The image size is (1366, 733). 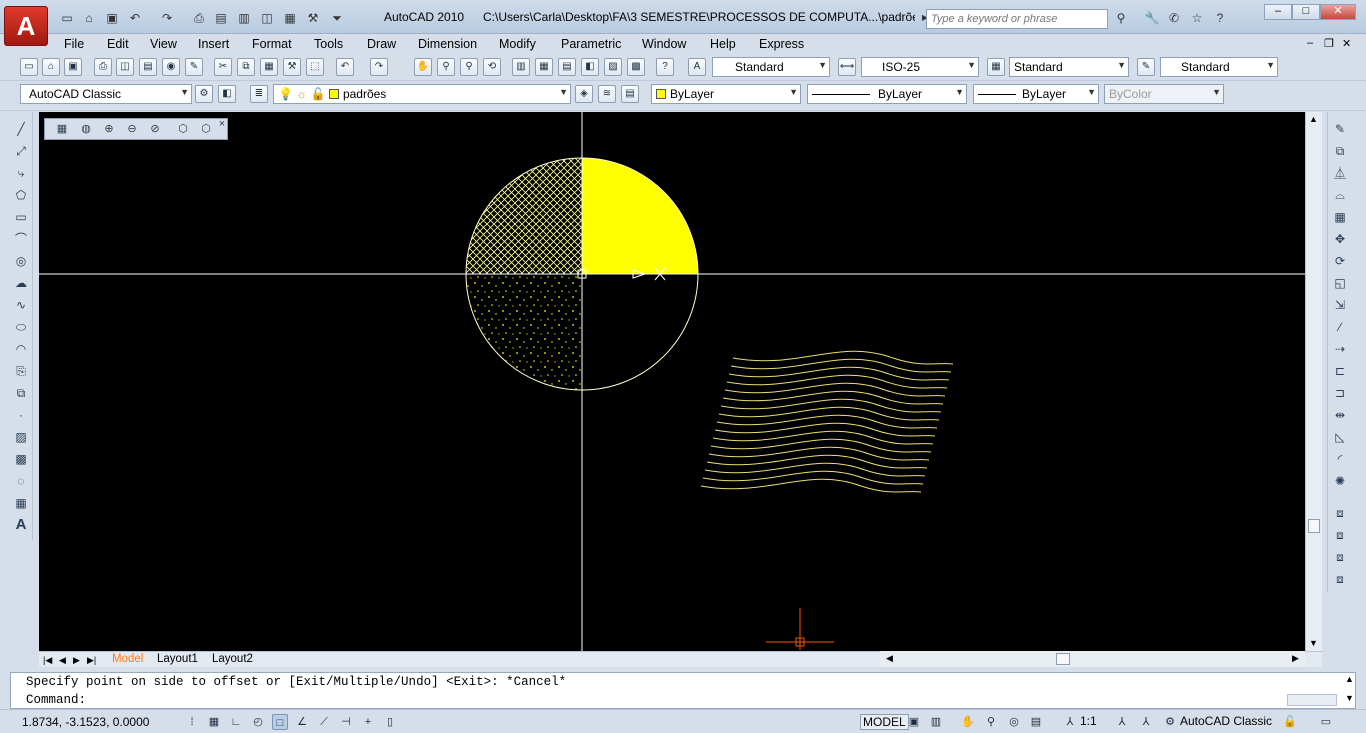 I want to click on circle-icon: ◎, so click(x=21, y=261).